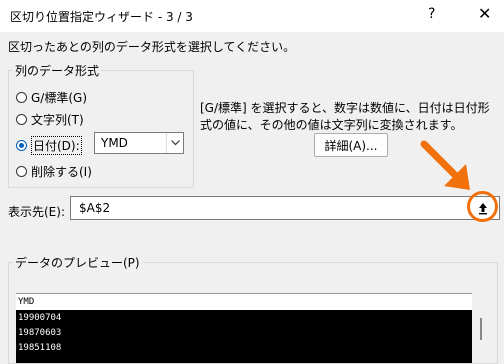 The width and height of the screenshot is (504, 364). What do you see at coordinates (61, 172) in the screenshot?
I see `radio-skip-label: 削除する(I)` at bounding box center [61, 172].